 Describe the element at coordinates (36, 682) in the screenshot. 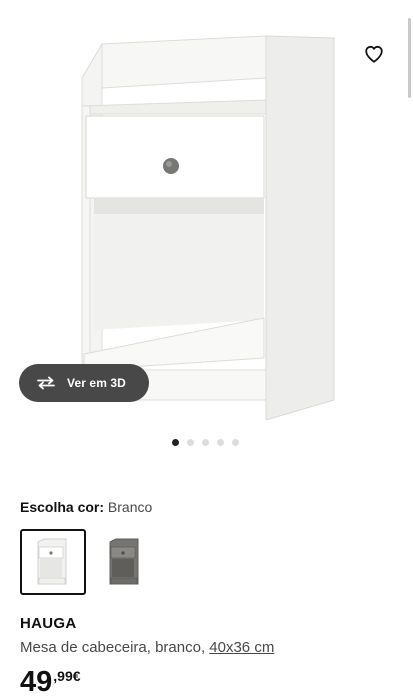

I see `price-integer: 49` at that location.